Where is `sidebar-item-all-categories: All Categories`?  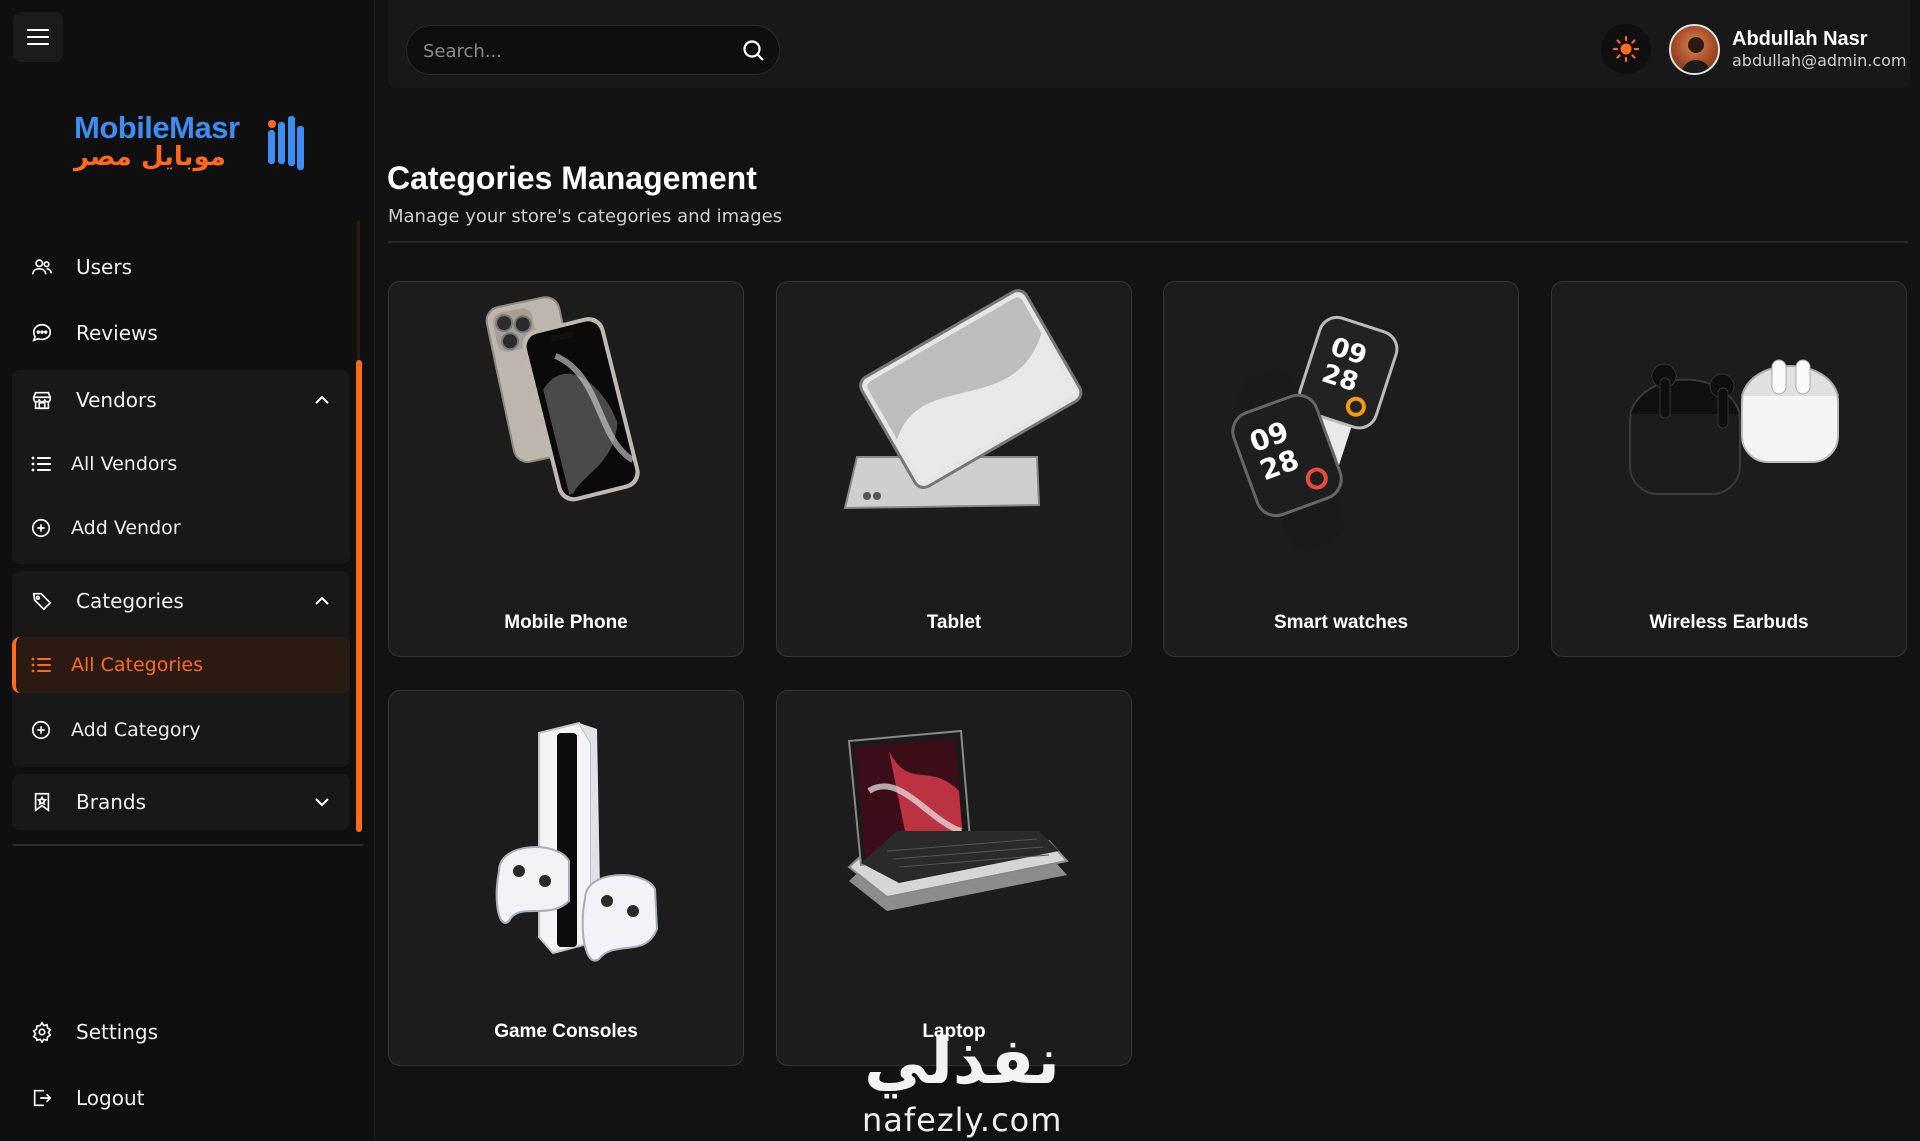 sidebar-item-all-categories: All Categories is located at coordinates (181, 665).